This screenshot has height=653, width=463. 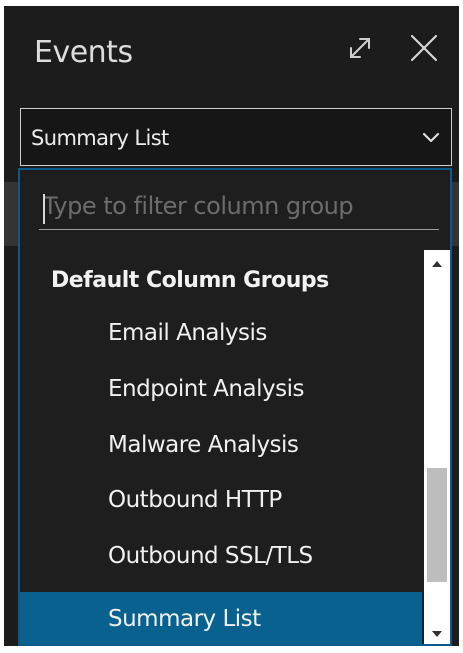 I want to click on chevron-down-icon, so click(x=431, y=138).